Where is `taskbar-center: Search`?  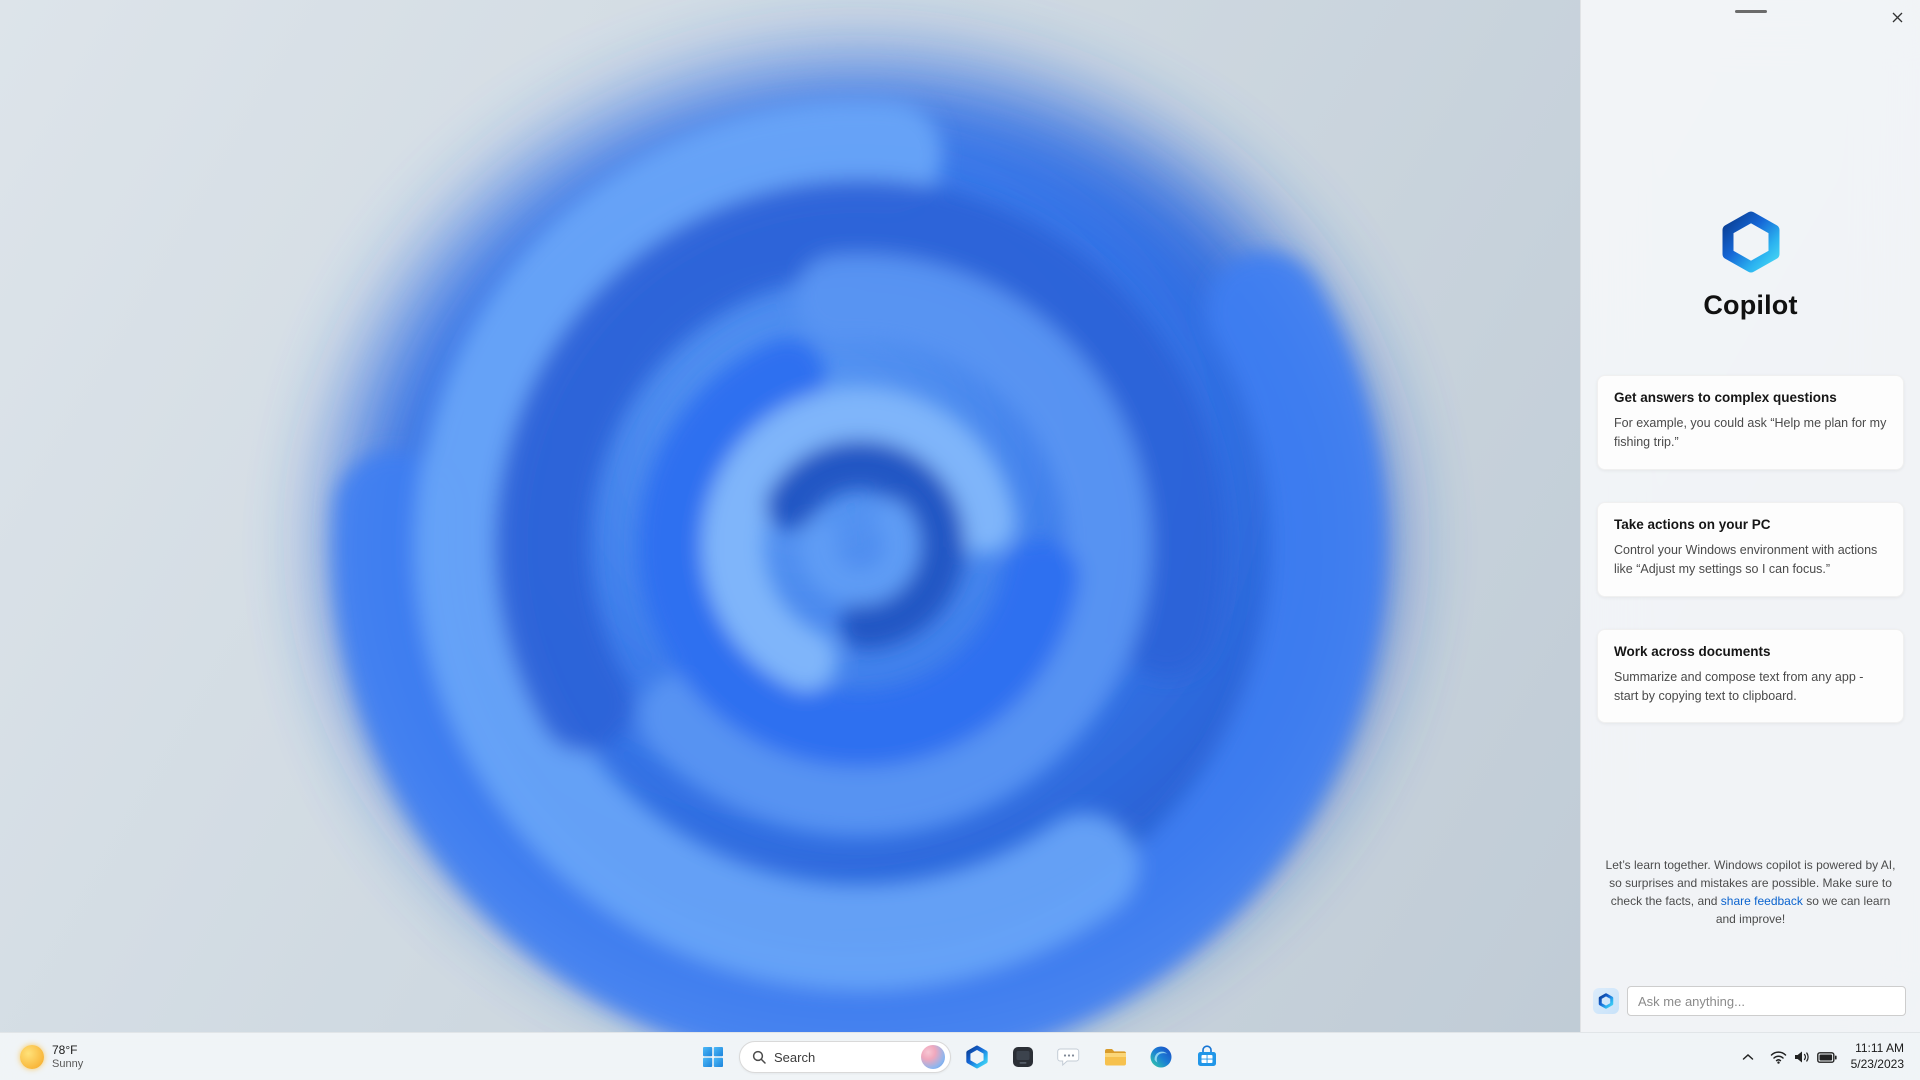 taskbar-center: Search is located at coordinates (960, 1056).